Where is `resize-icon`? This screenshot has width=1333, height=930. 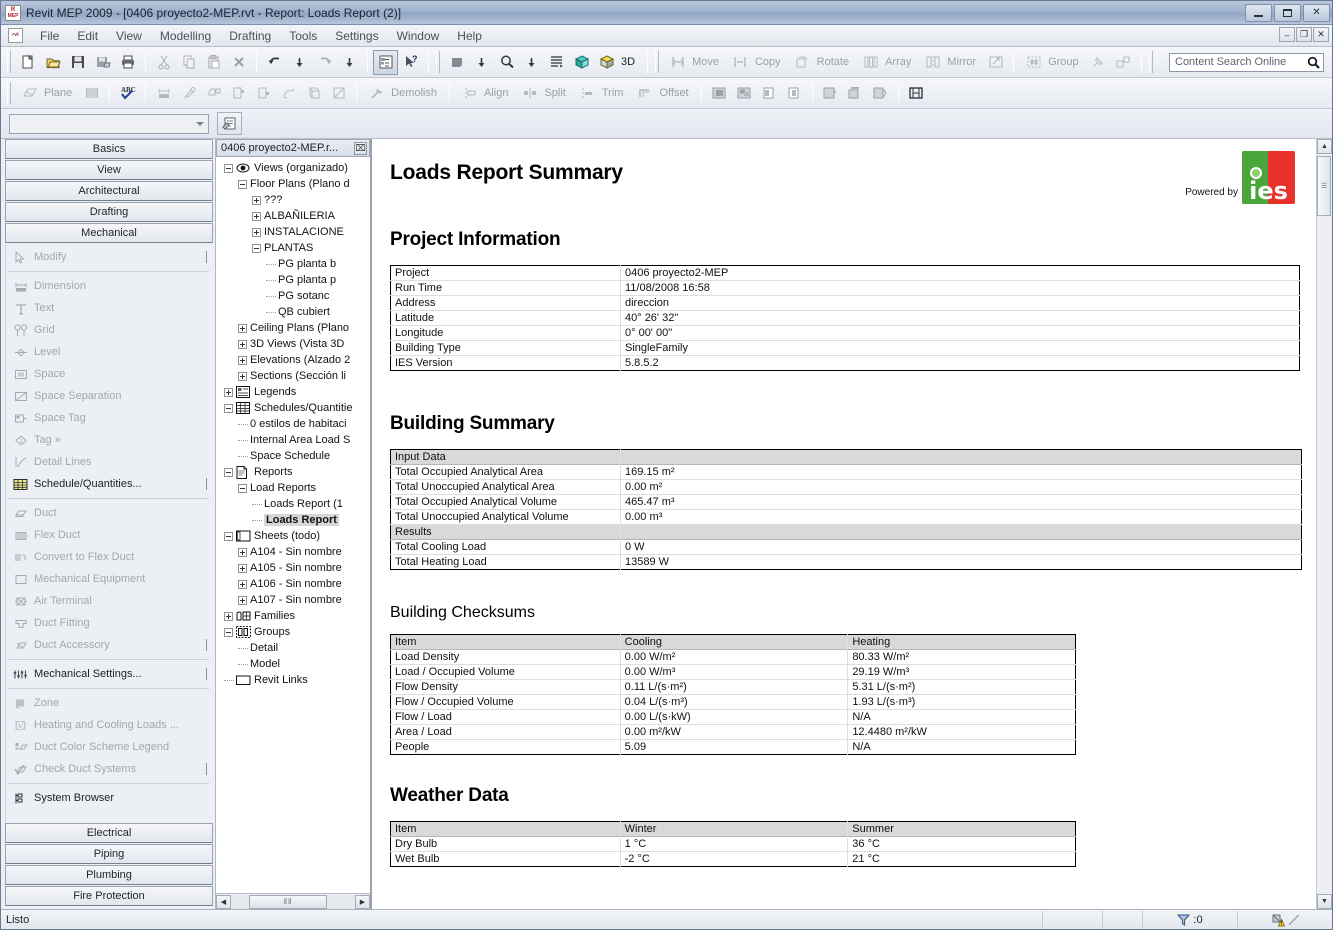
resize-icon is located at coordinates (995, 62).